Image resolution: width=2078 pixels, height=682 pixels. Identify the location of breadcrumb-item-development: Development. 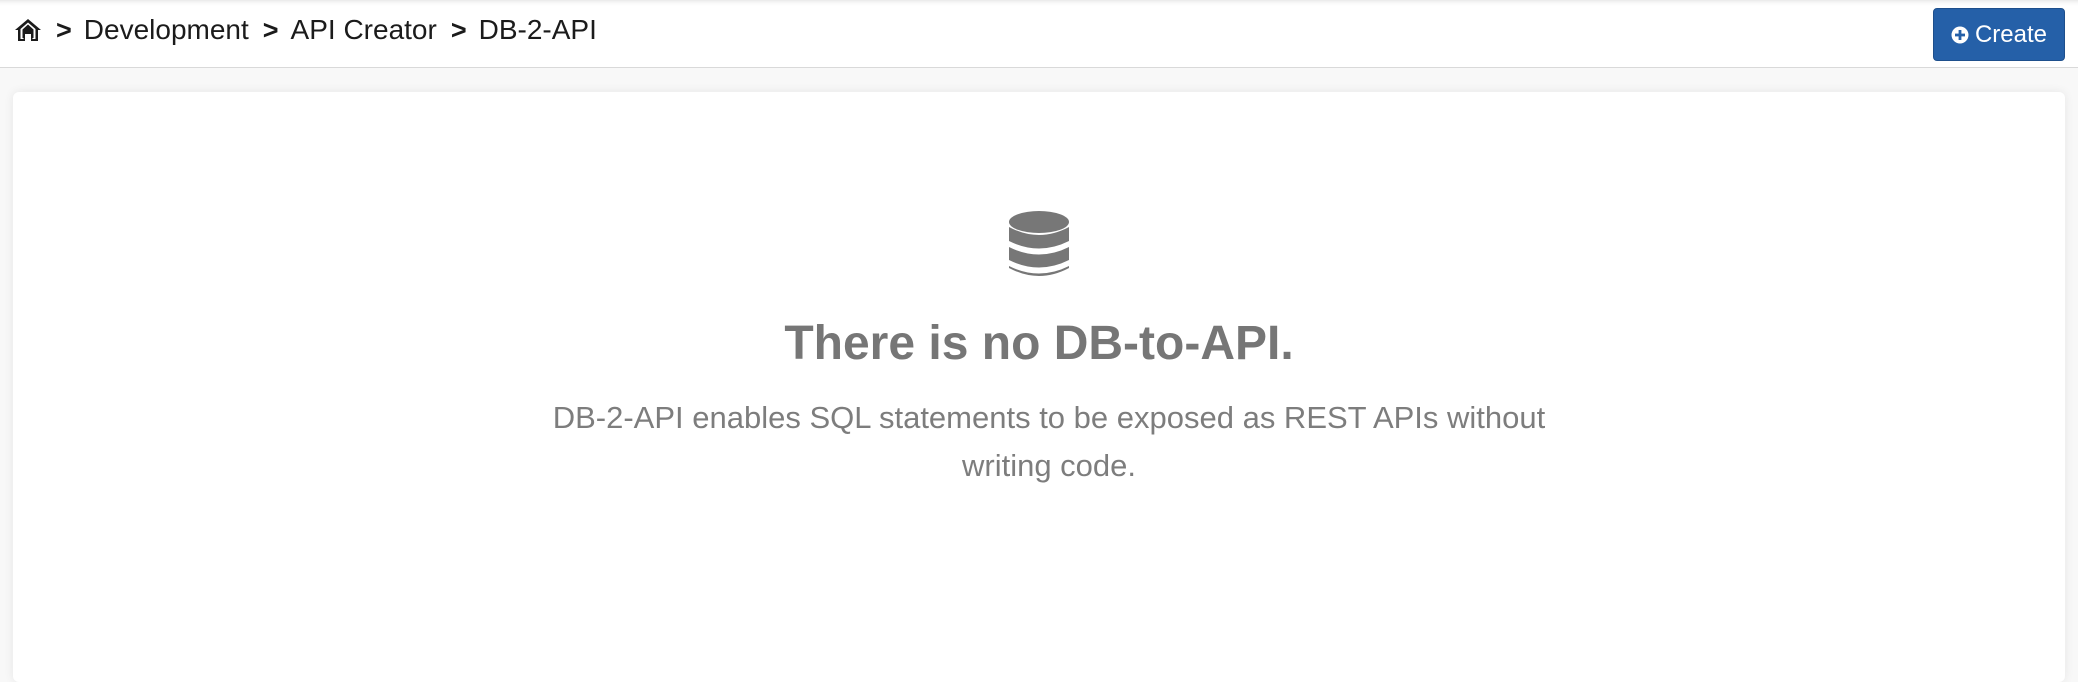
(166, 30).